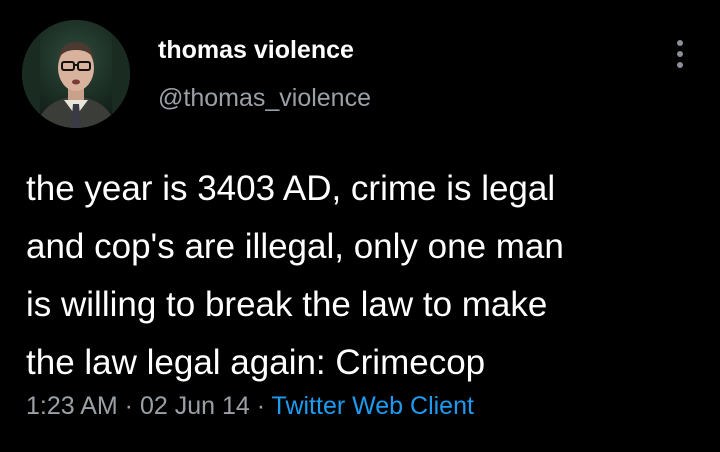  Describe the element at coordinates (264, 98) in the screenshot. I see `author-handle: @thomas_violence` at that location.